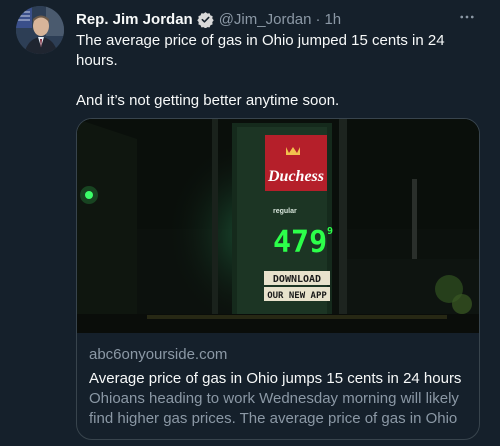  I want to click on sign-label-text: regular, so click(285, 211).